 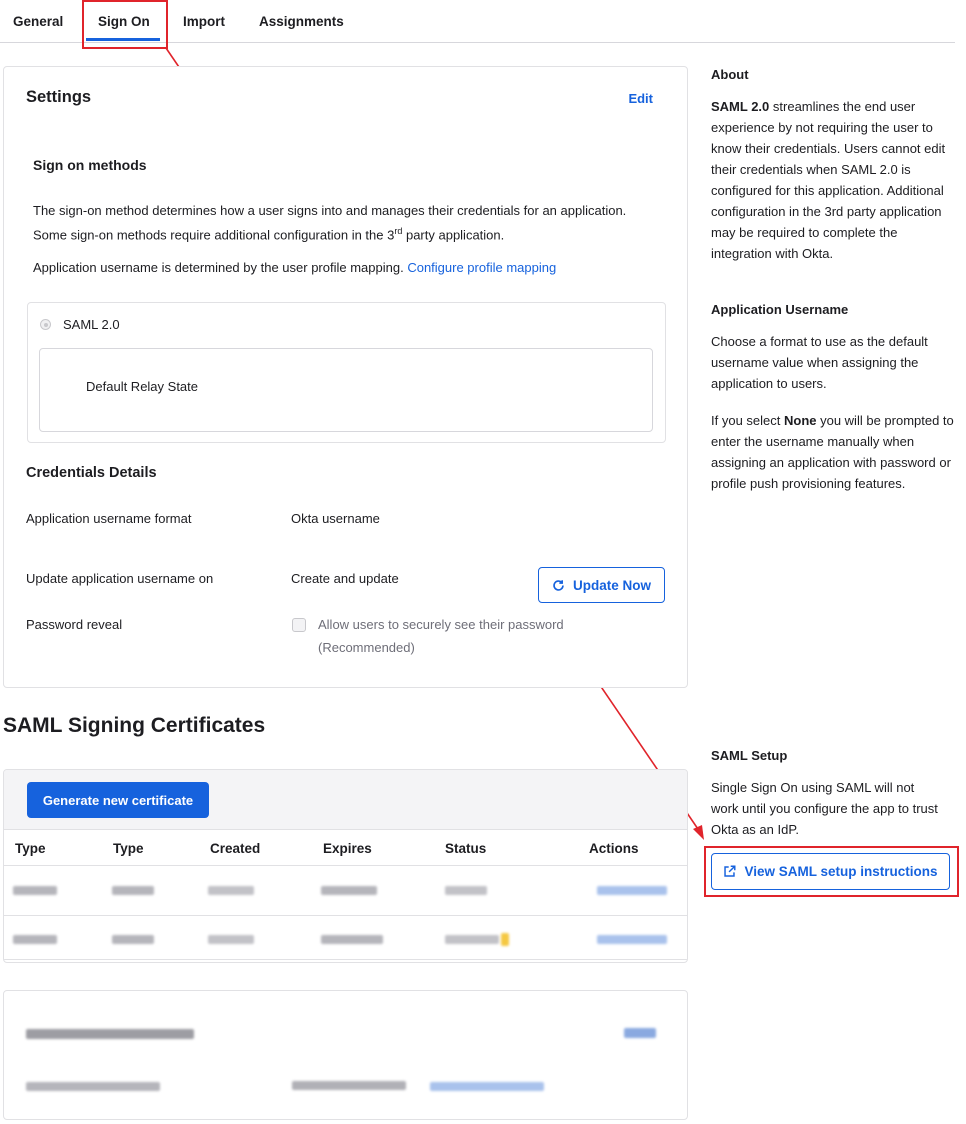 What do you see at coordinates (30, 848) in the screenshot?
I see `column-type-1: Type` at bounding box center [30, 848].